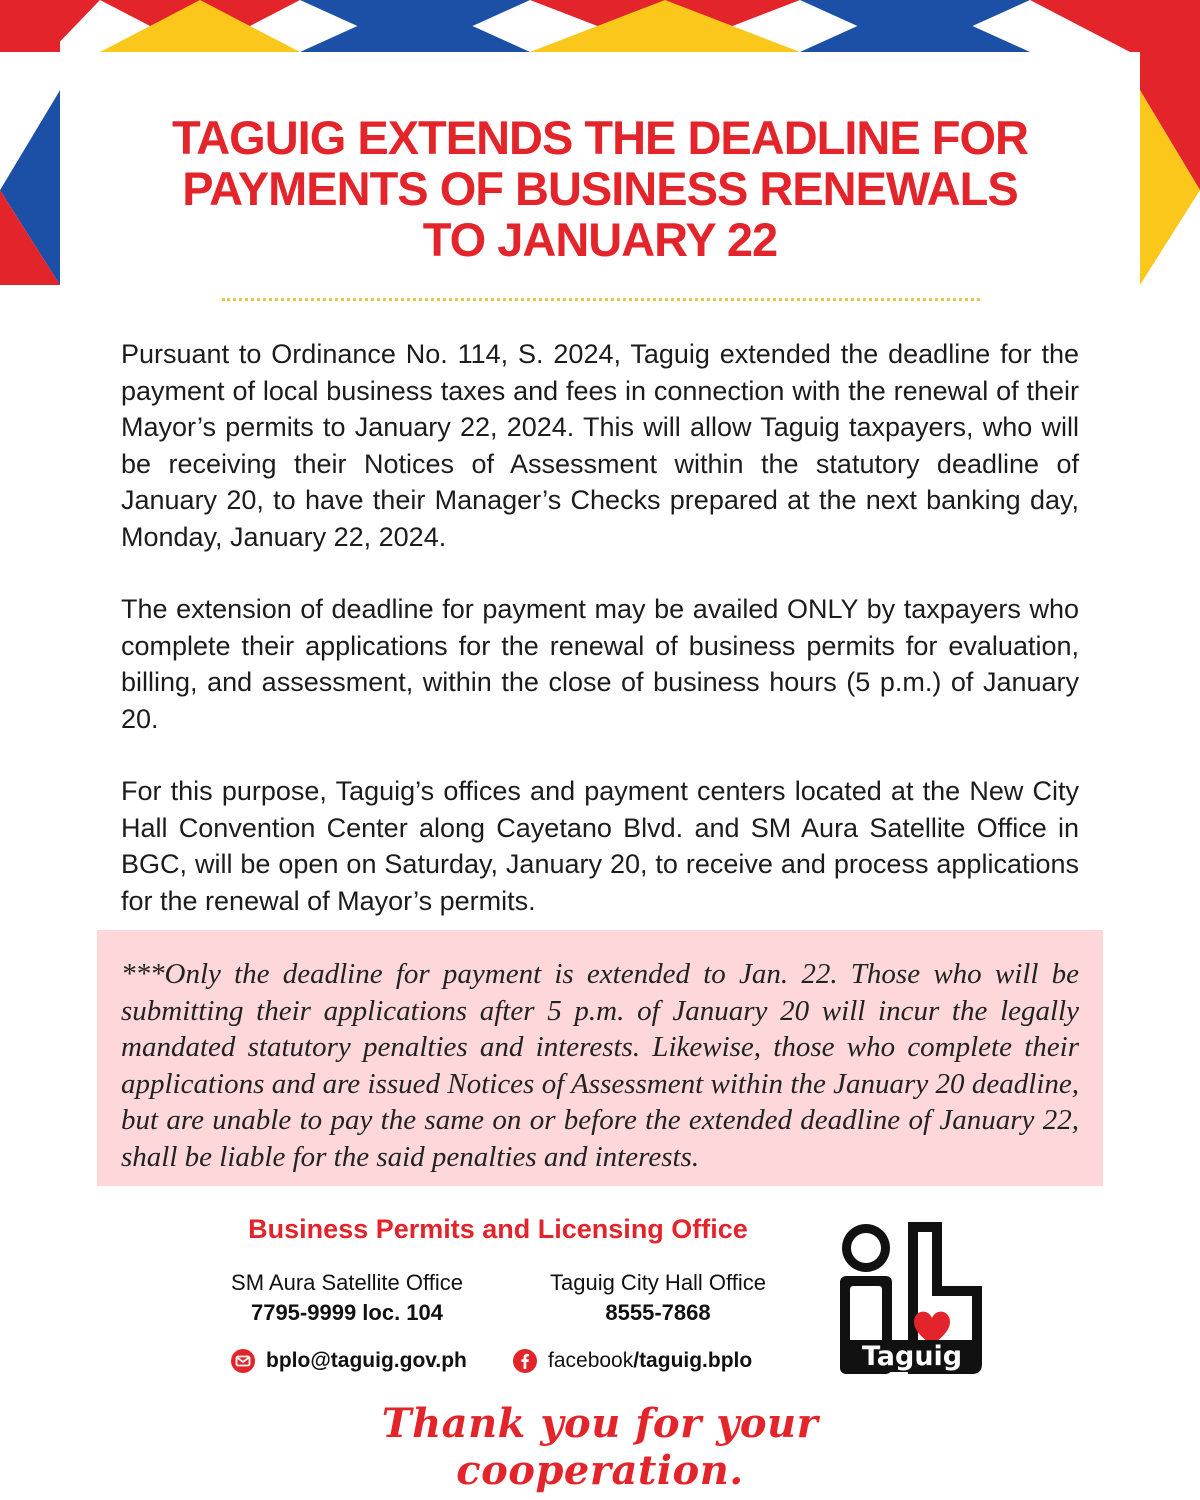 The width and height of the screenshot is (1200, 1500). Describe the element at coordinates (243, 1361) in the screenshot. I see `mail-icon` at that location.